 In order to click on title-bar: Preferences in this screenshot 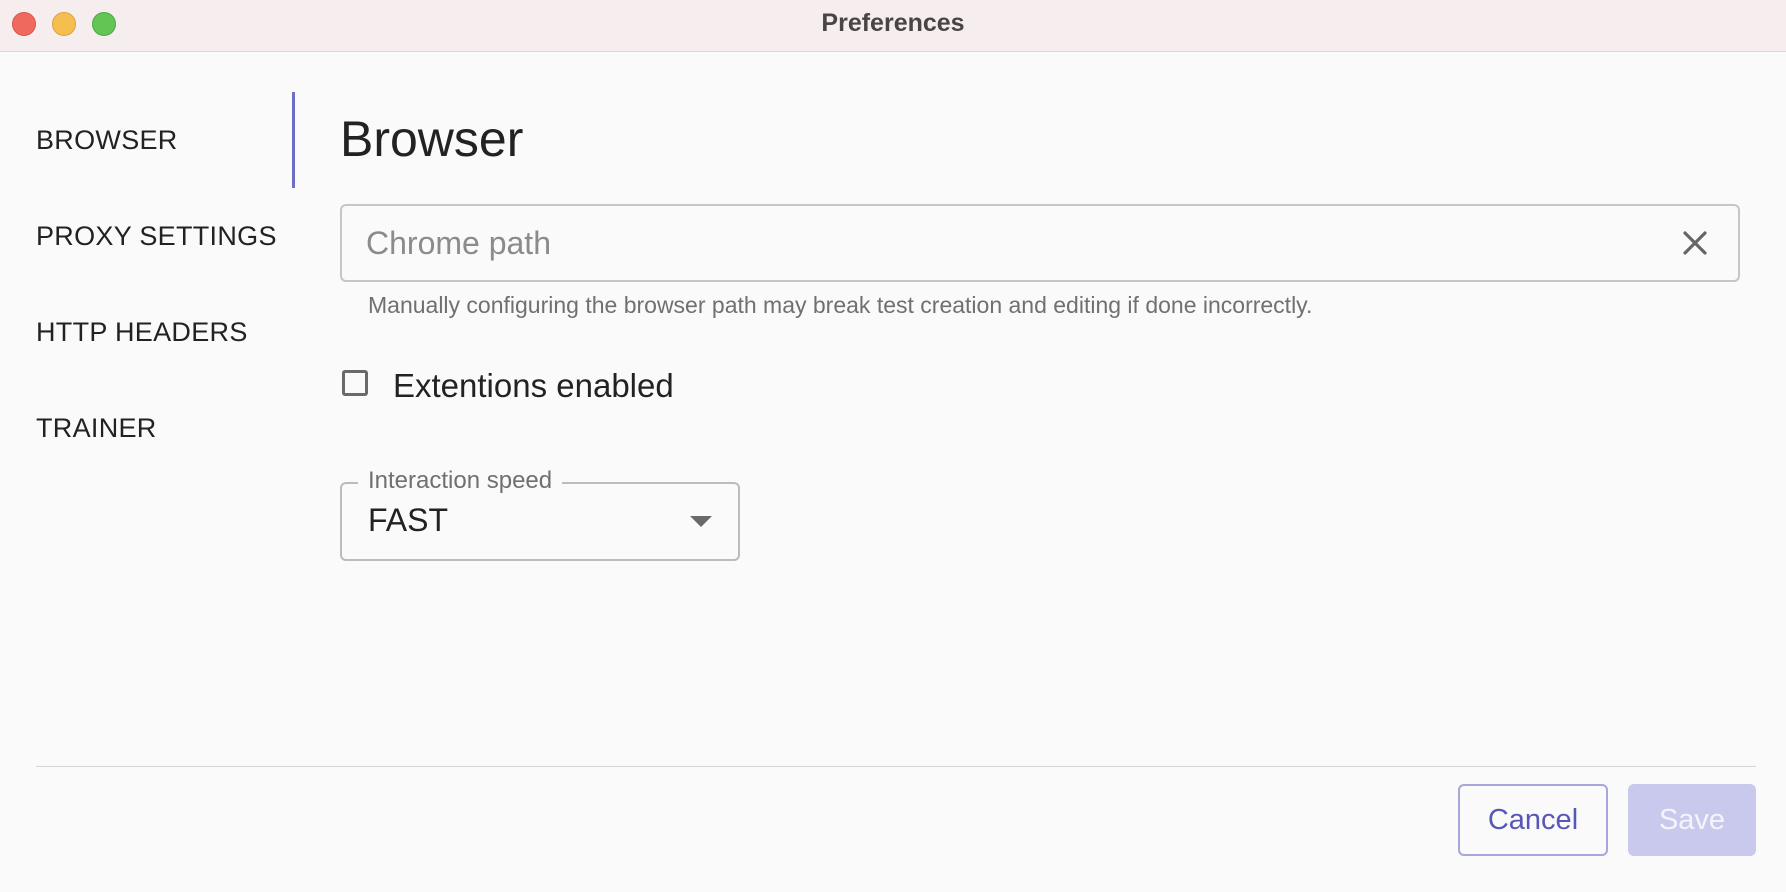, I will do `click(893, 26)`.